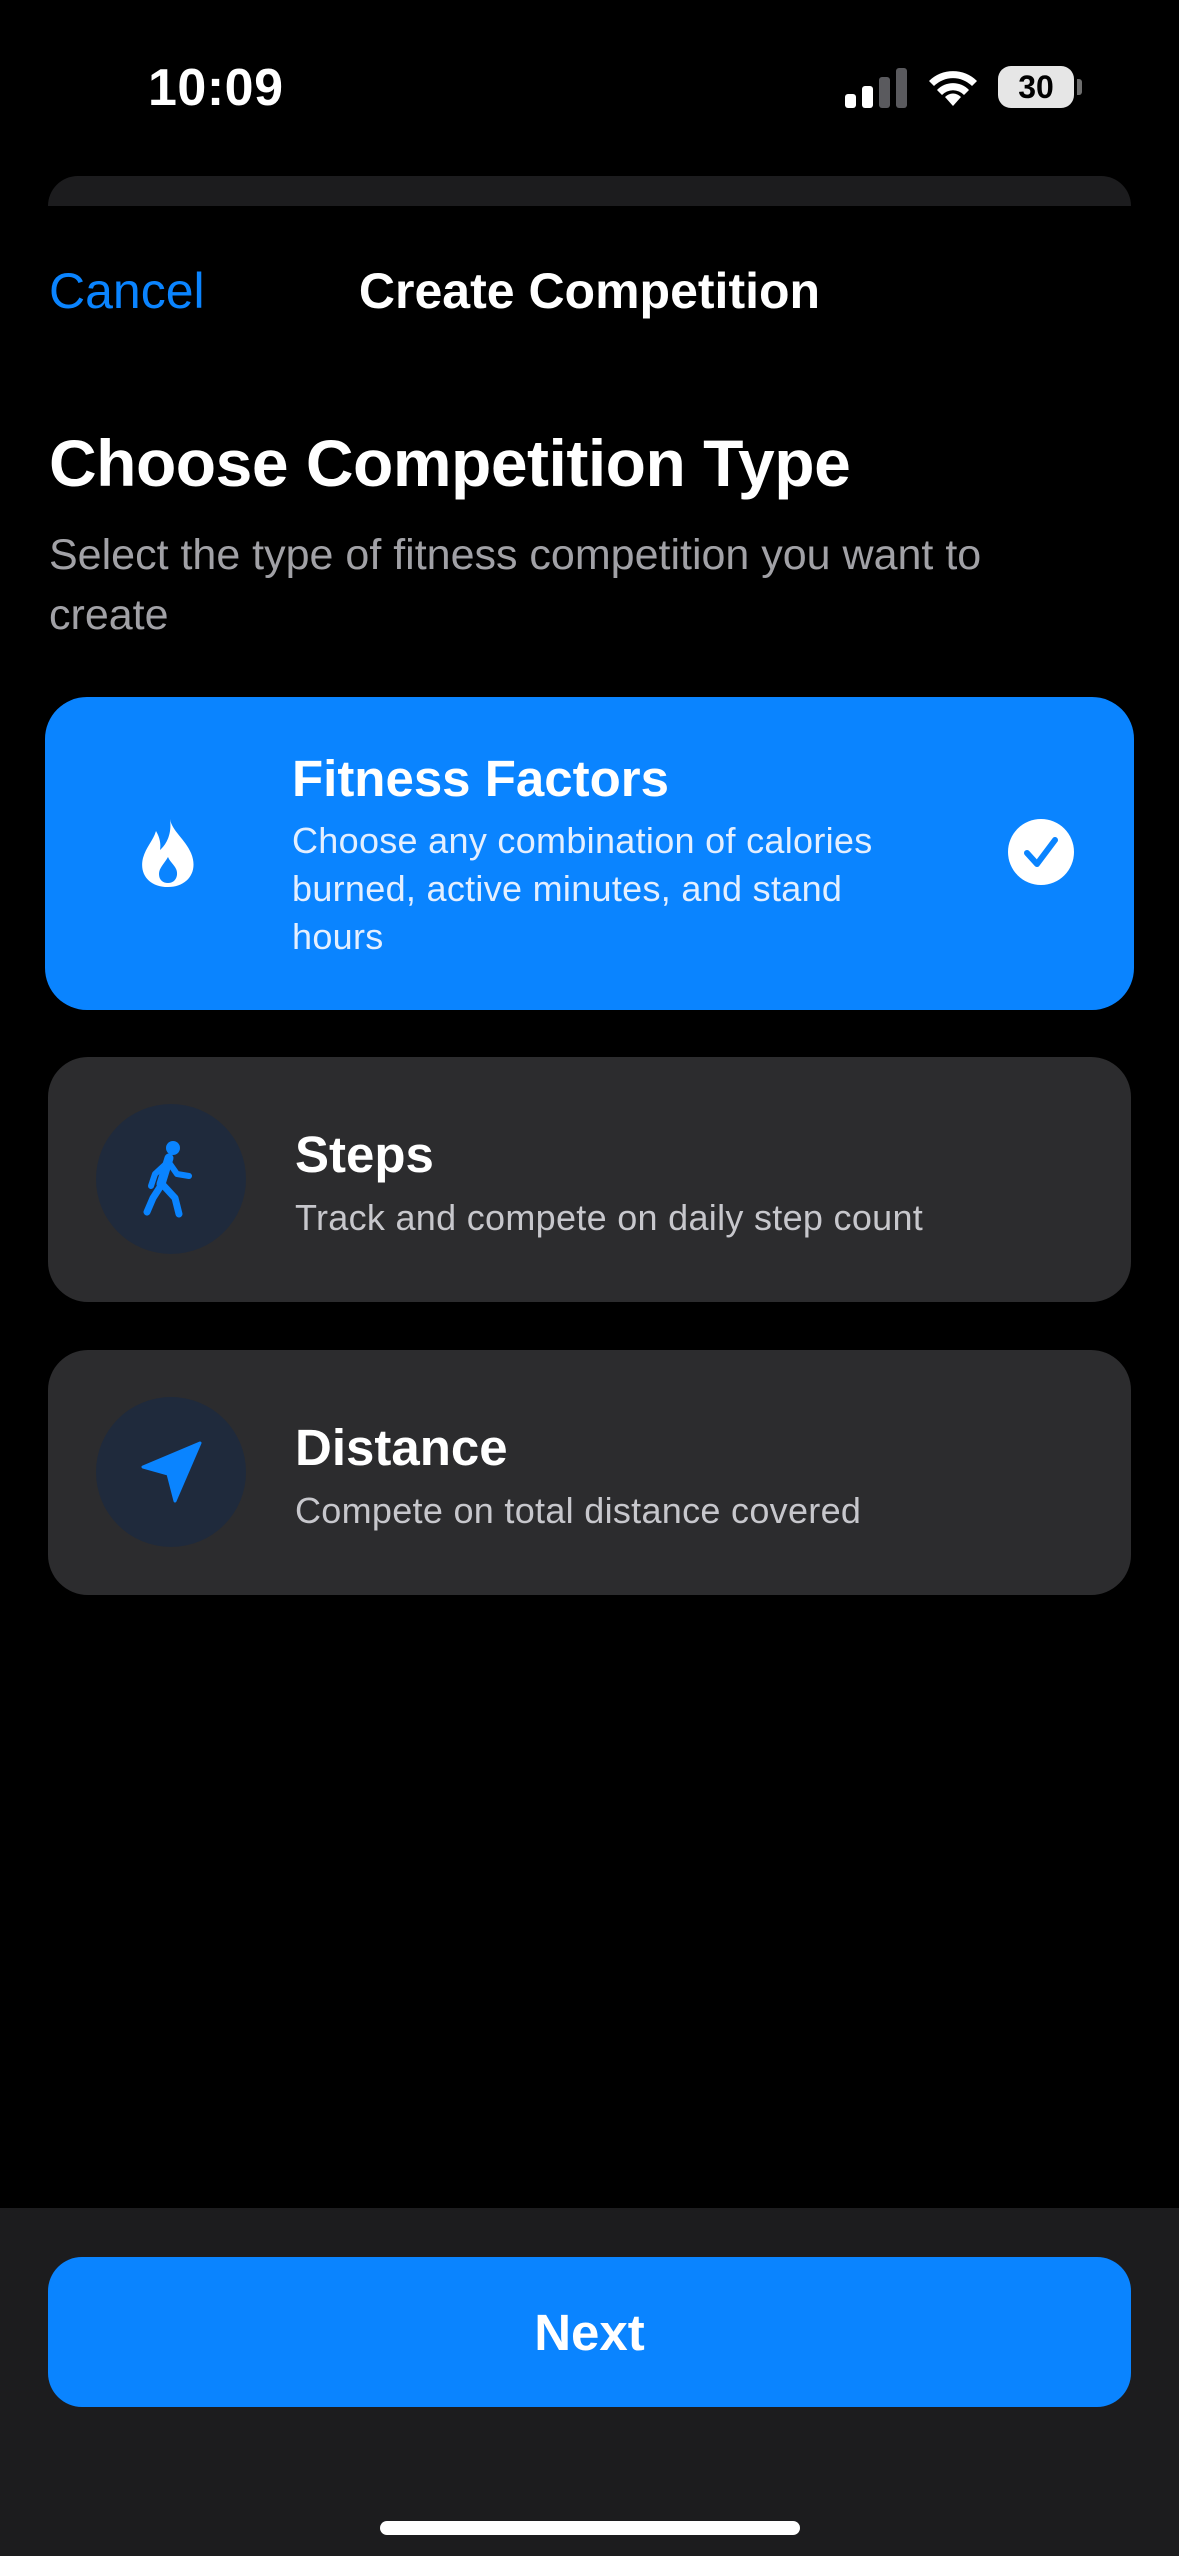 This screenshot has width=1179, height=2556. I want to click on wifi-icon, so click(953, 88).